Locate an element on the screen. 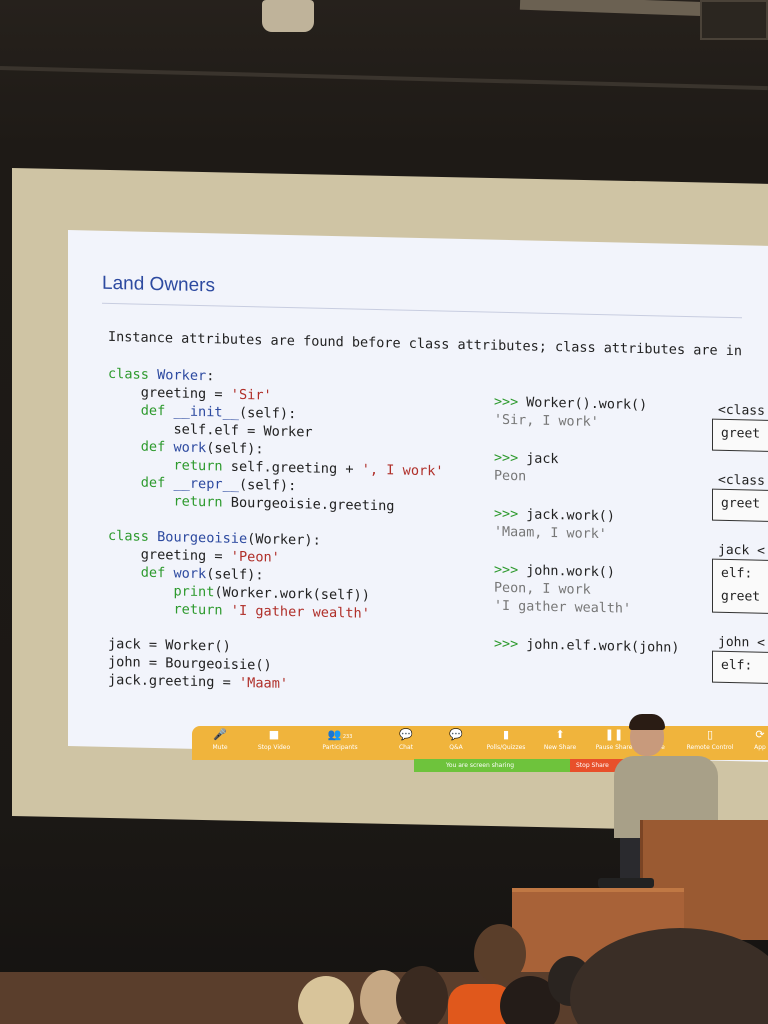  bar-chart-icon: ▮ is located at coordinates (506, 734).